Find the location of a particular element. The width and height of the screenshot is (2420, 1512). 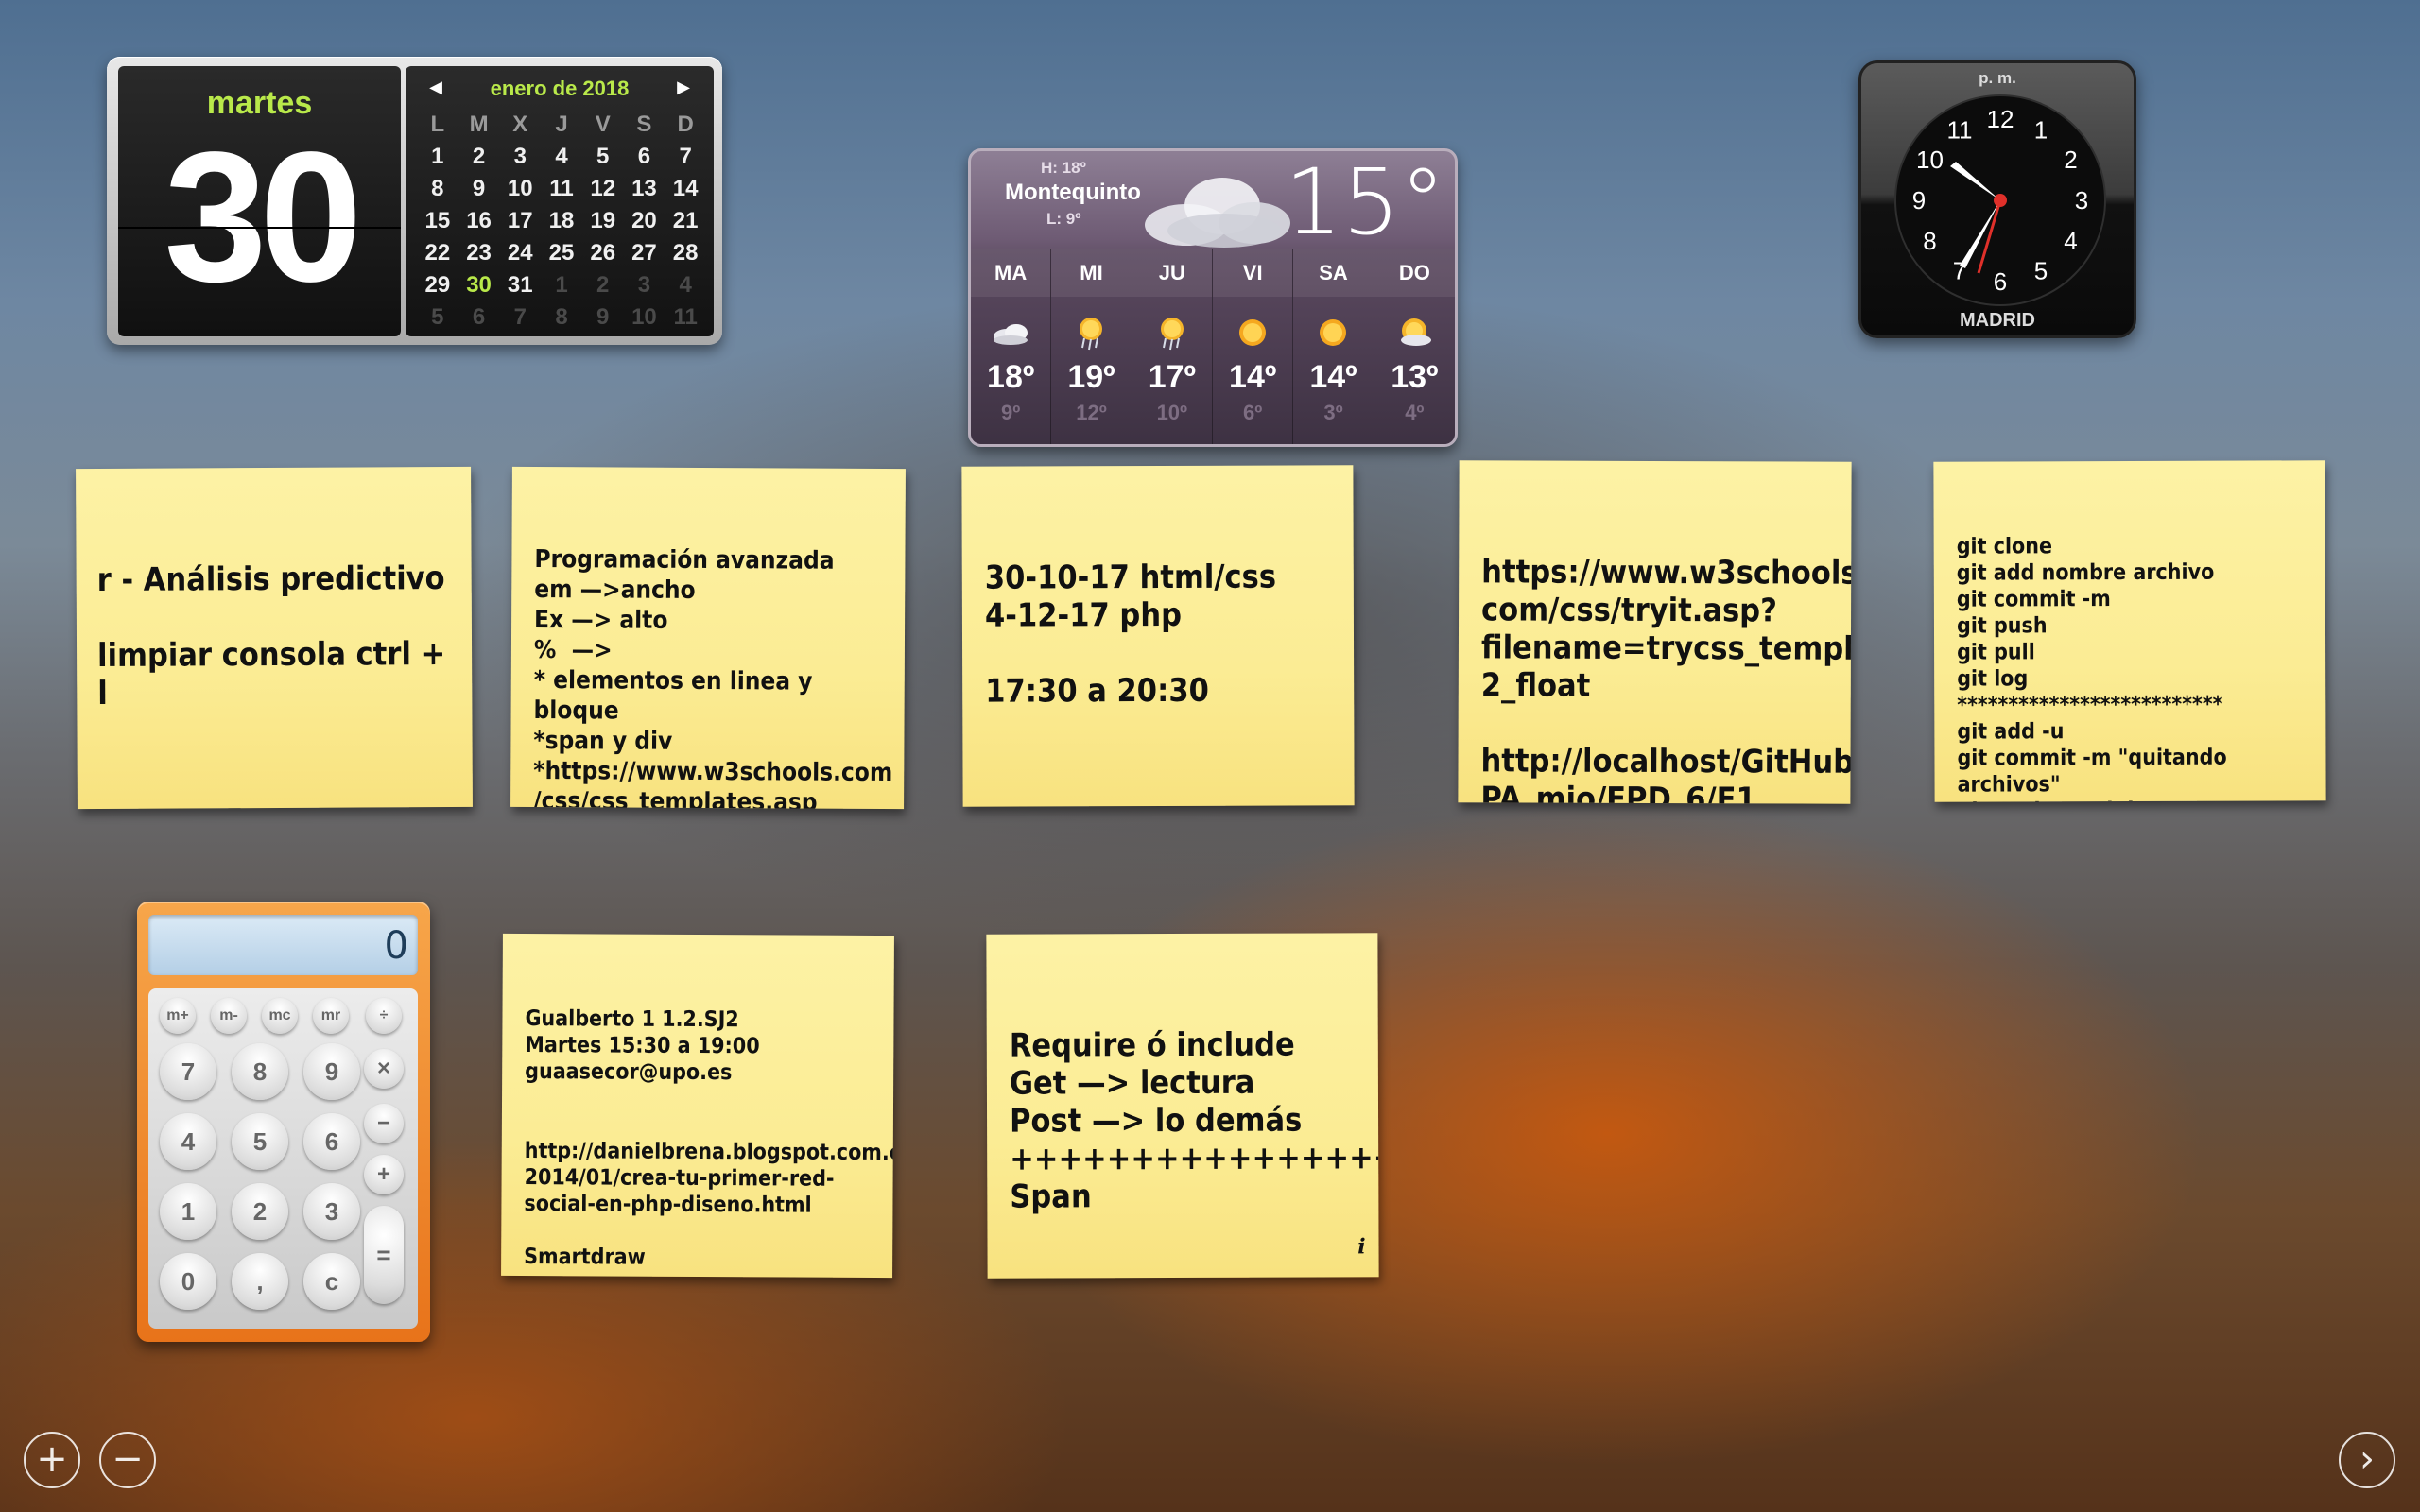

calendar-day-cell: 26 is located at coordinates (603, 253).